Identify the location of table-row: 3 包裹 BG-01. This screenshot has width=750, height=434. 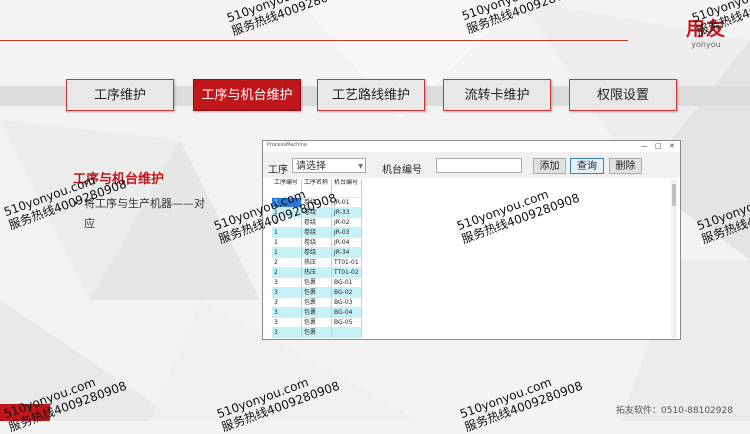
(317, 282).